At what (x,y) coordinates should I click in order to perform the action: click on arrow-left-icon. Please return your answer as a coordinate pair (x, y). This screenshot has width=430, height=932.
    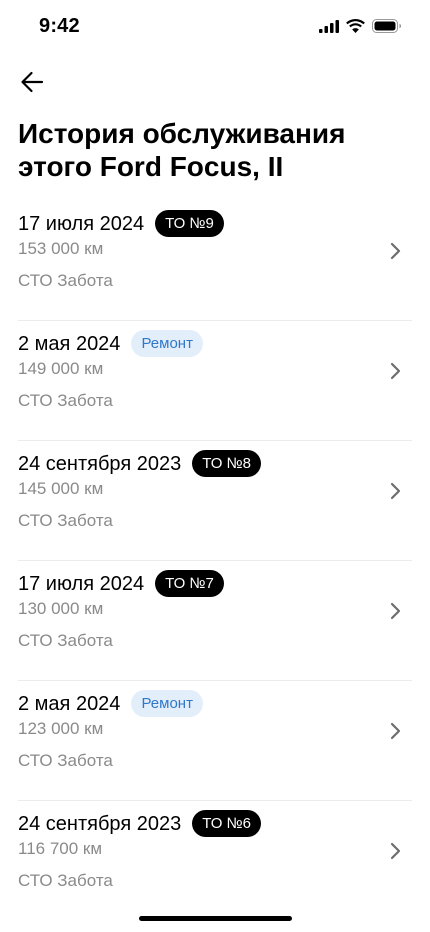
    Looking at the image, I should click on (32, 82).